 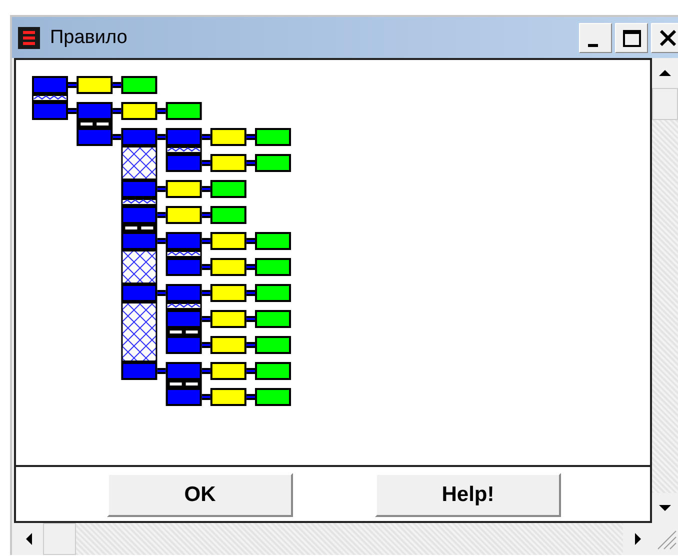 I want to click on right-triangle-icon, so click(x=637, y=539).